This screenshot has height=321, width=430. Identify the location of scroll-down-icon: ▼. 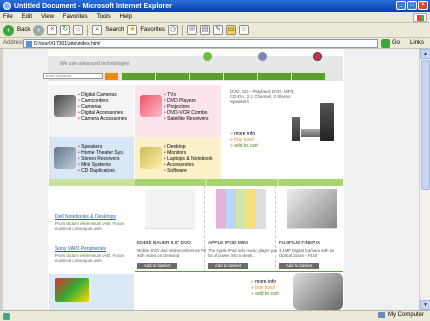
(425, 305).